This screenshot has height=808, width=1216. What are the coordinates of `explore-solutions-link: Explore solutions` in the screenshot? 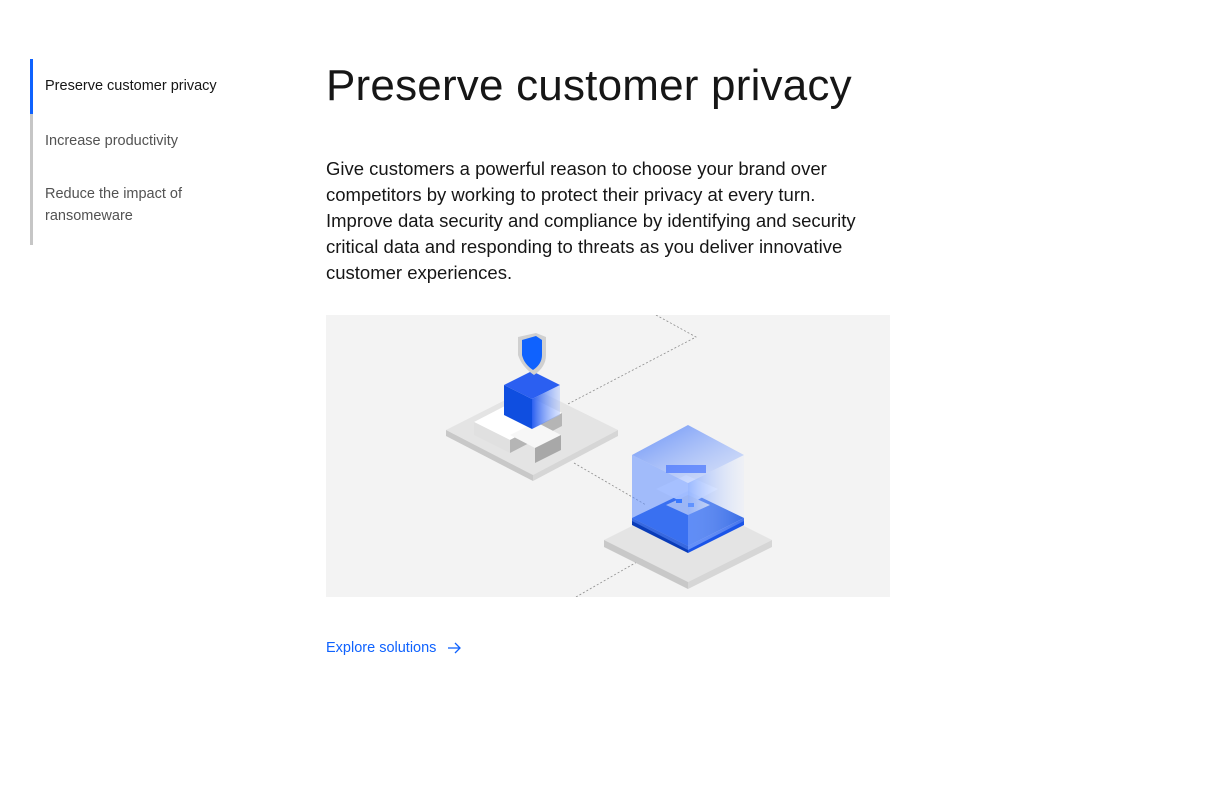 It's located at (394, 648).